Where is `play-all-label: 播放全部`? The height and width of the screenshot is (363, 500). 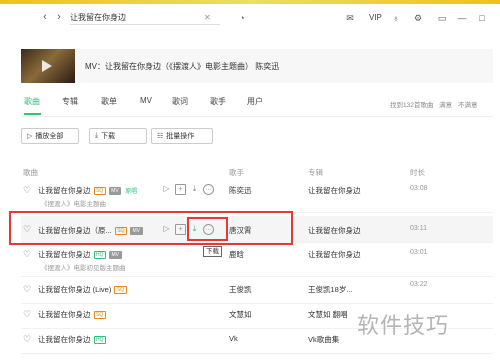
play-all-label: 播放全部 is located at coordinates (49, 136).